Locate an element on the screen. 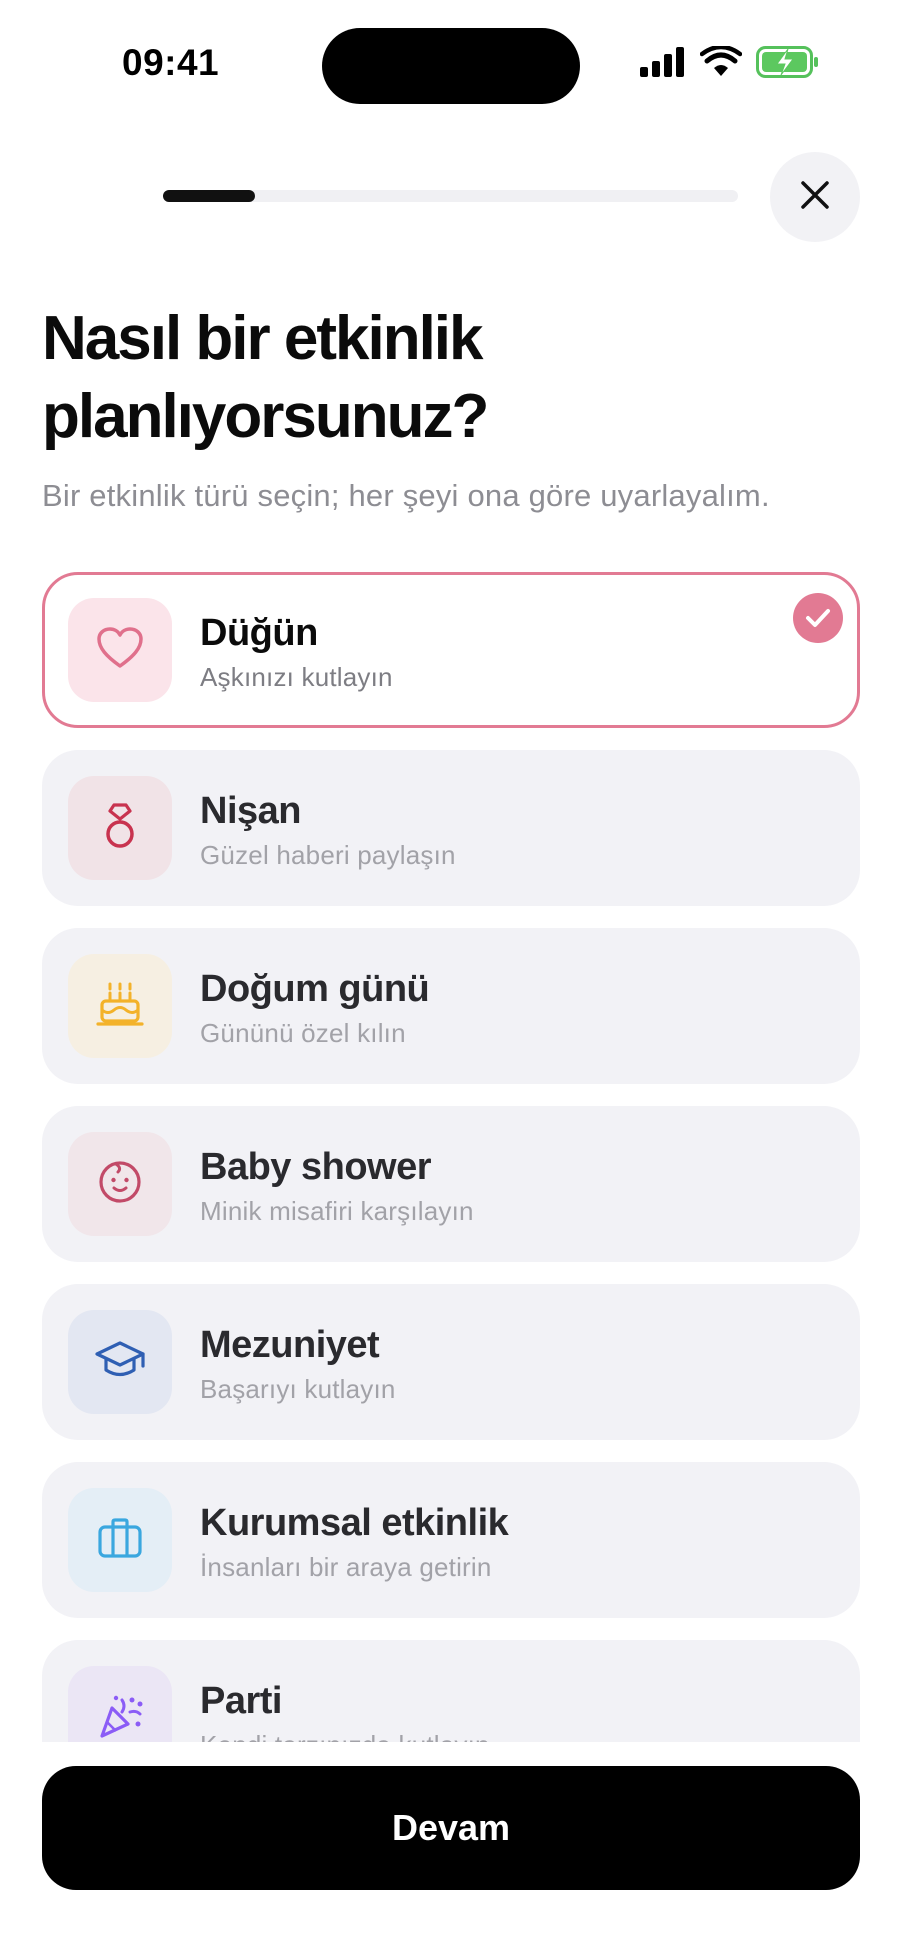  ring-icon is located at coordinates (120, 828).